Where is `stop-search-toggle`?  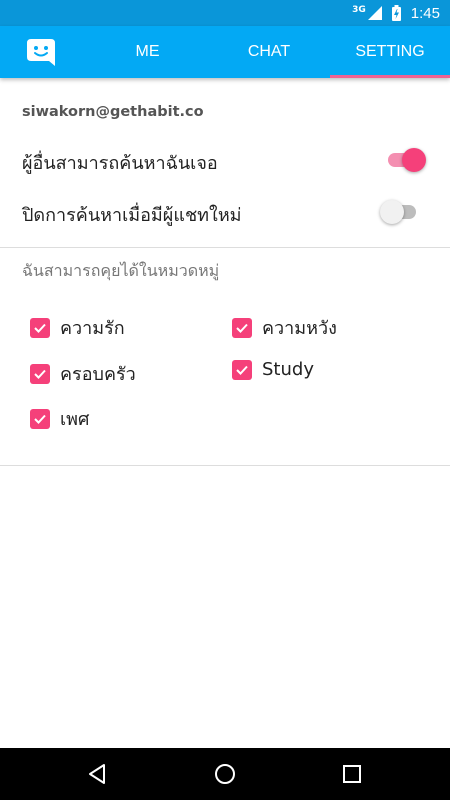
stop-search-toggle is located at coordinates (400, 212).